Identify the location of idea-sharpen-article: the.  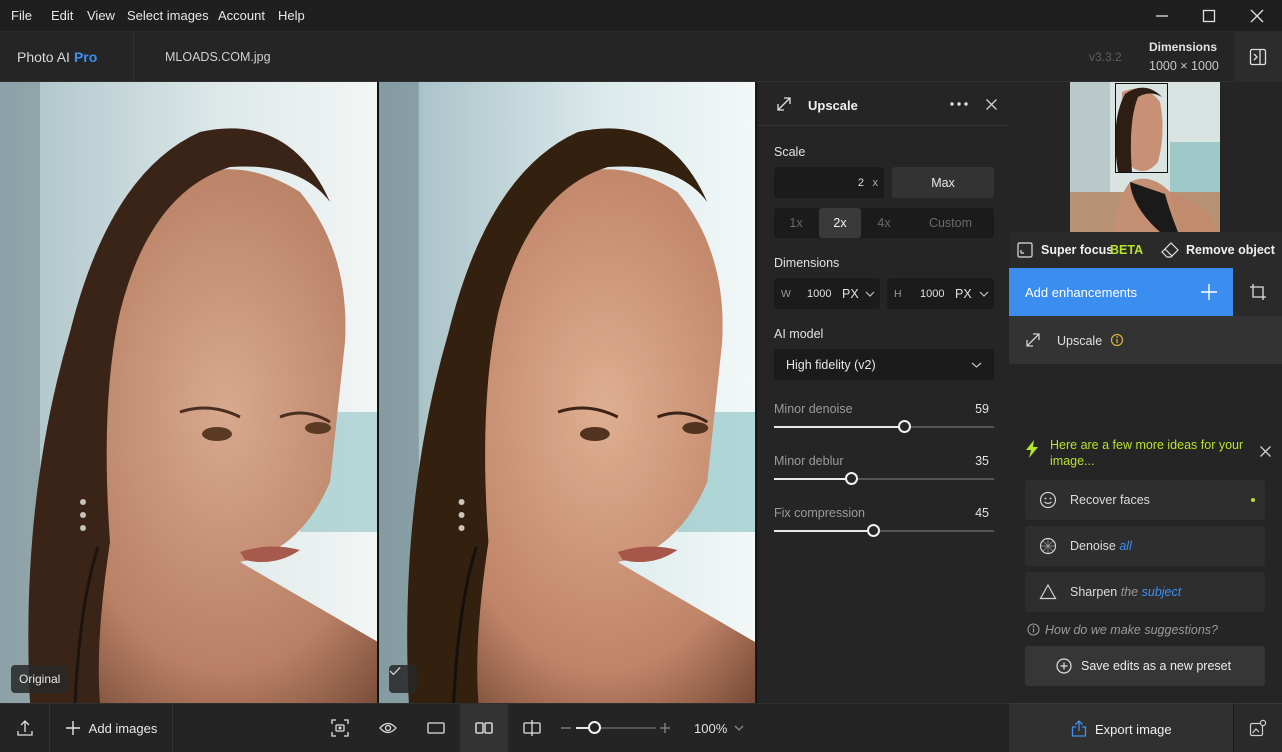
(1129, 592).